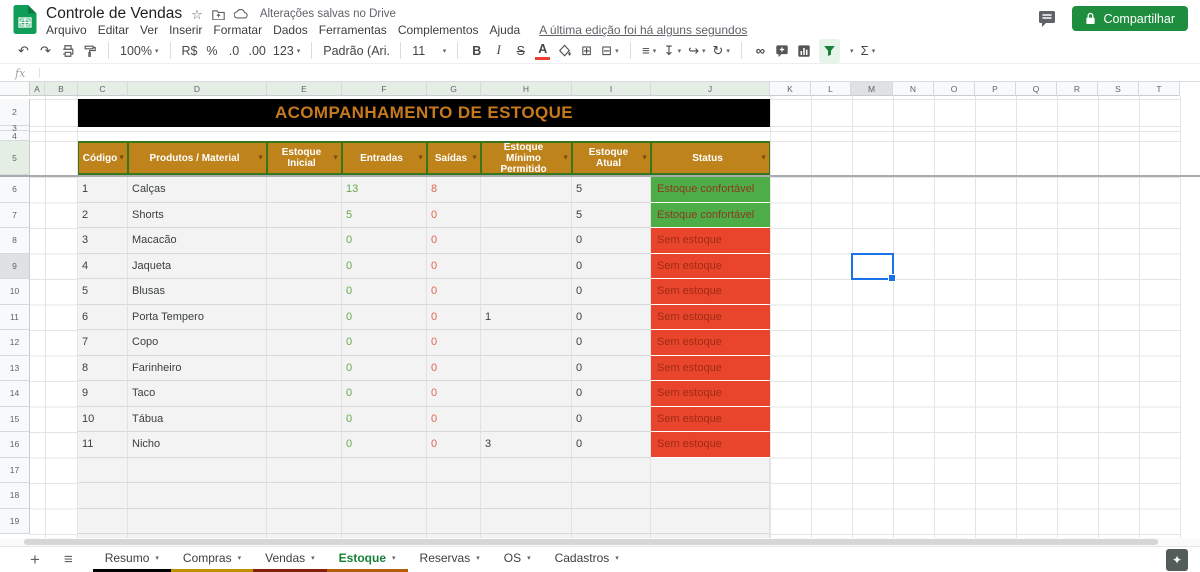 The height and width of the screenshot is (572, 1200). I want to click on explore-button: ✦, so click(1177, 559).